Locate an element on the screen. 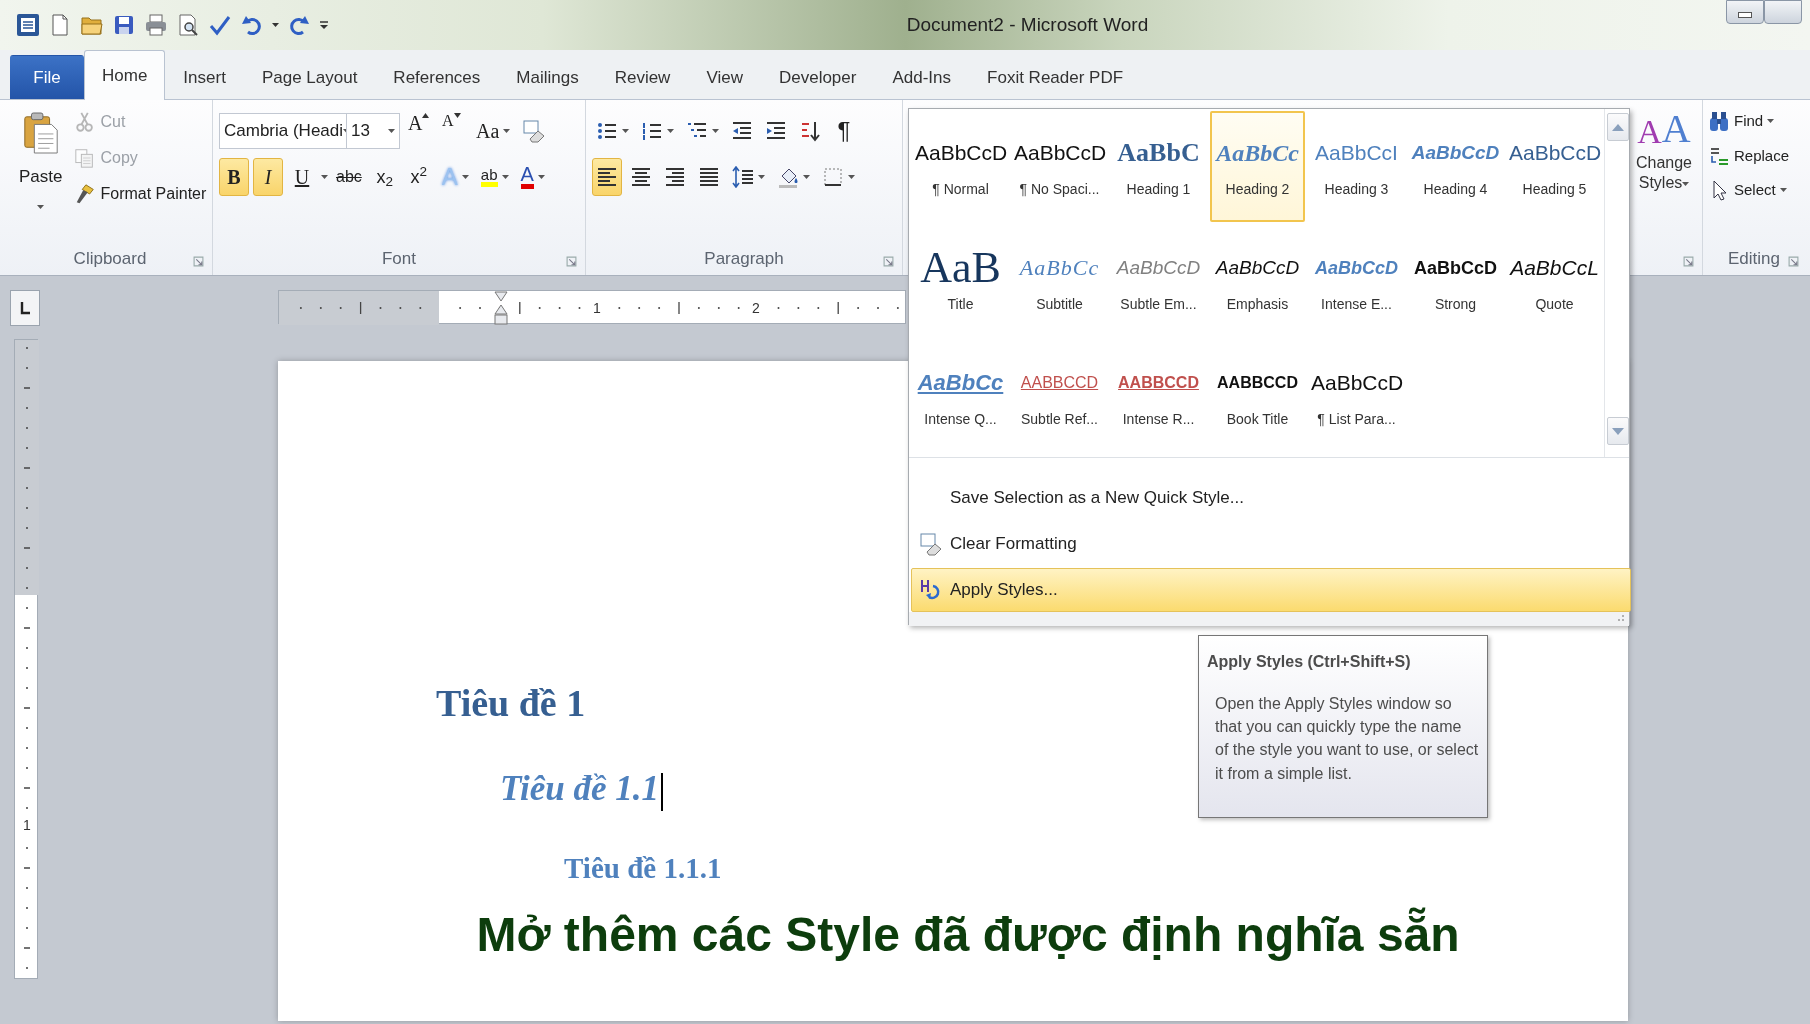 Image resolution: width=1810 pixels, height=1024 pixels. up-arrow-icon is located at coordinates (1618, 127).